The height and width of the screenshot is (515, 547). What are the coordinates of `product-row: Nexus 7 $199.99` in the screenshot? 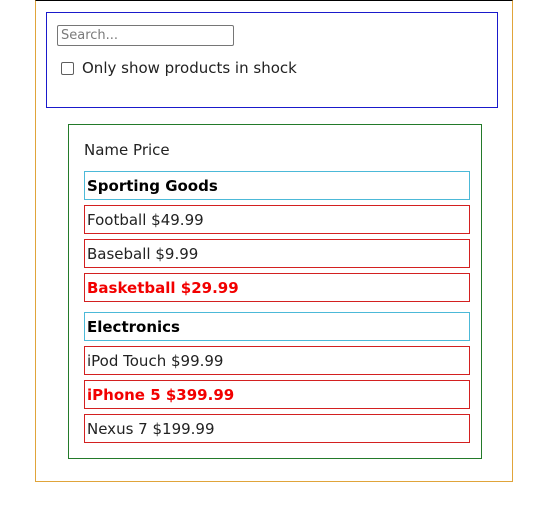 It's located at (277, 428).